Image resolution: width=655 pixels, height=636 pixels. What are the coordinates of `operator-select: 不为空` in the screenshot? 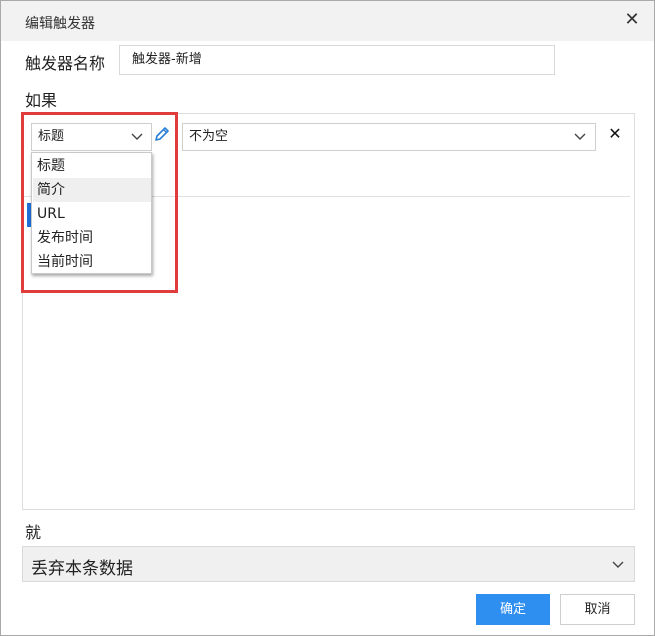 It's located at (389, 137).